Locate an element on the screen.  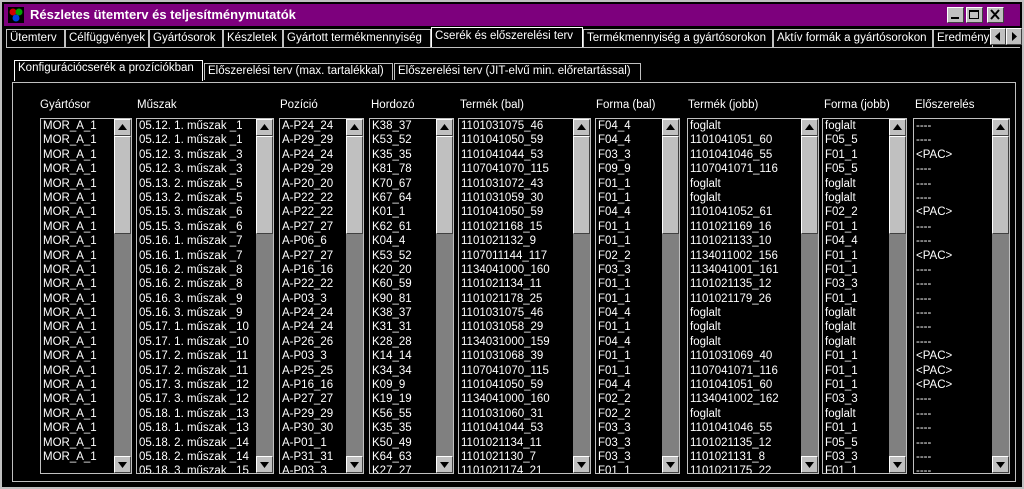
list-item: K90_81 is located at coordinates (403, 299).